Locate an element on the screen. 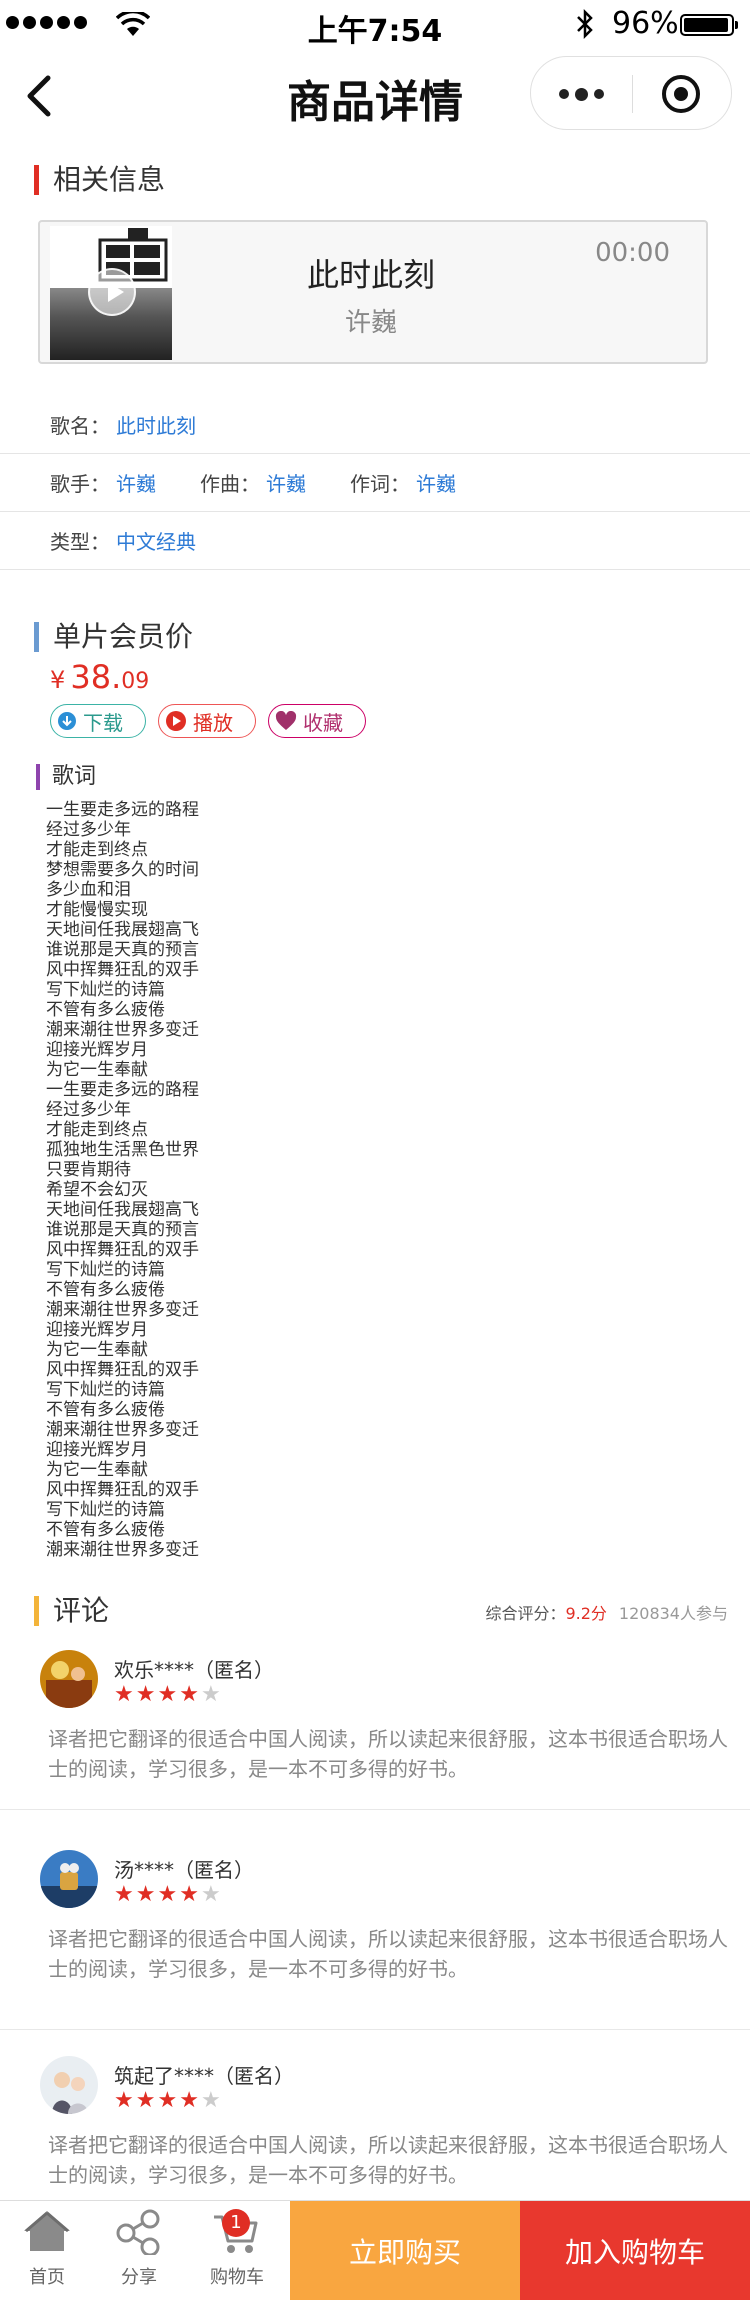  singer-link: 许巍 is located at coordinates (136, 482).